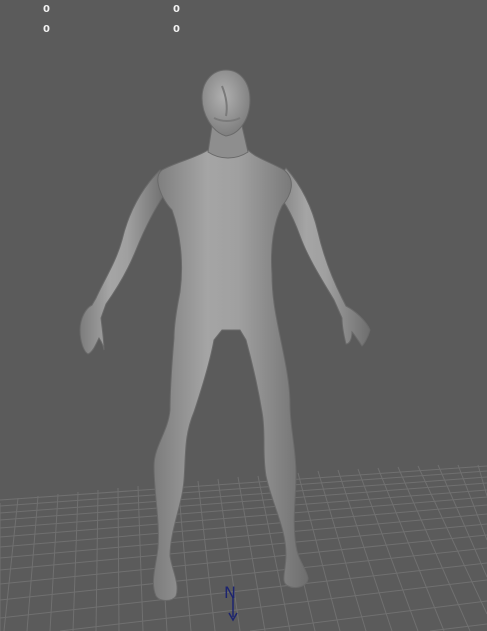  Describe the element at coordinates (176, 9) in the screenshot. I see `hud-value-top-right: 0` at that location.